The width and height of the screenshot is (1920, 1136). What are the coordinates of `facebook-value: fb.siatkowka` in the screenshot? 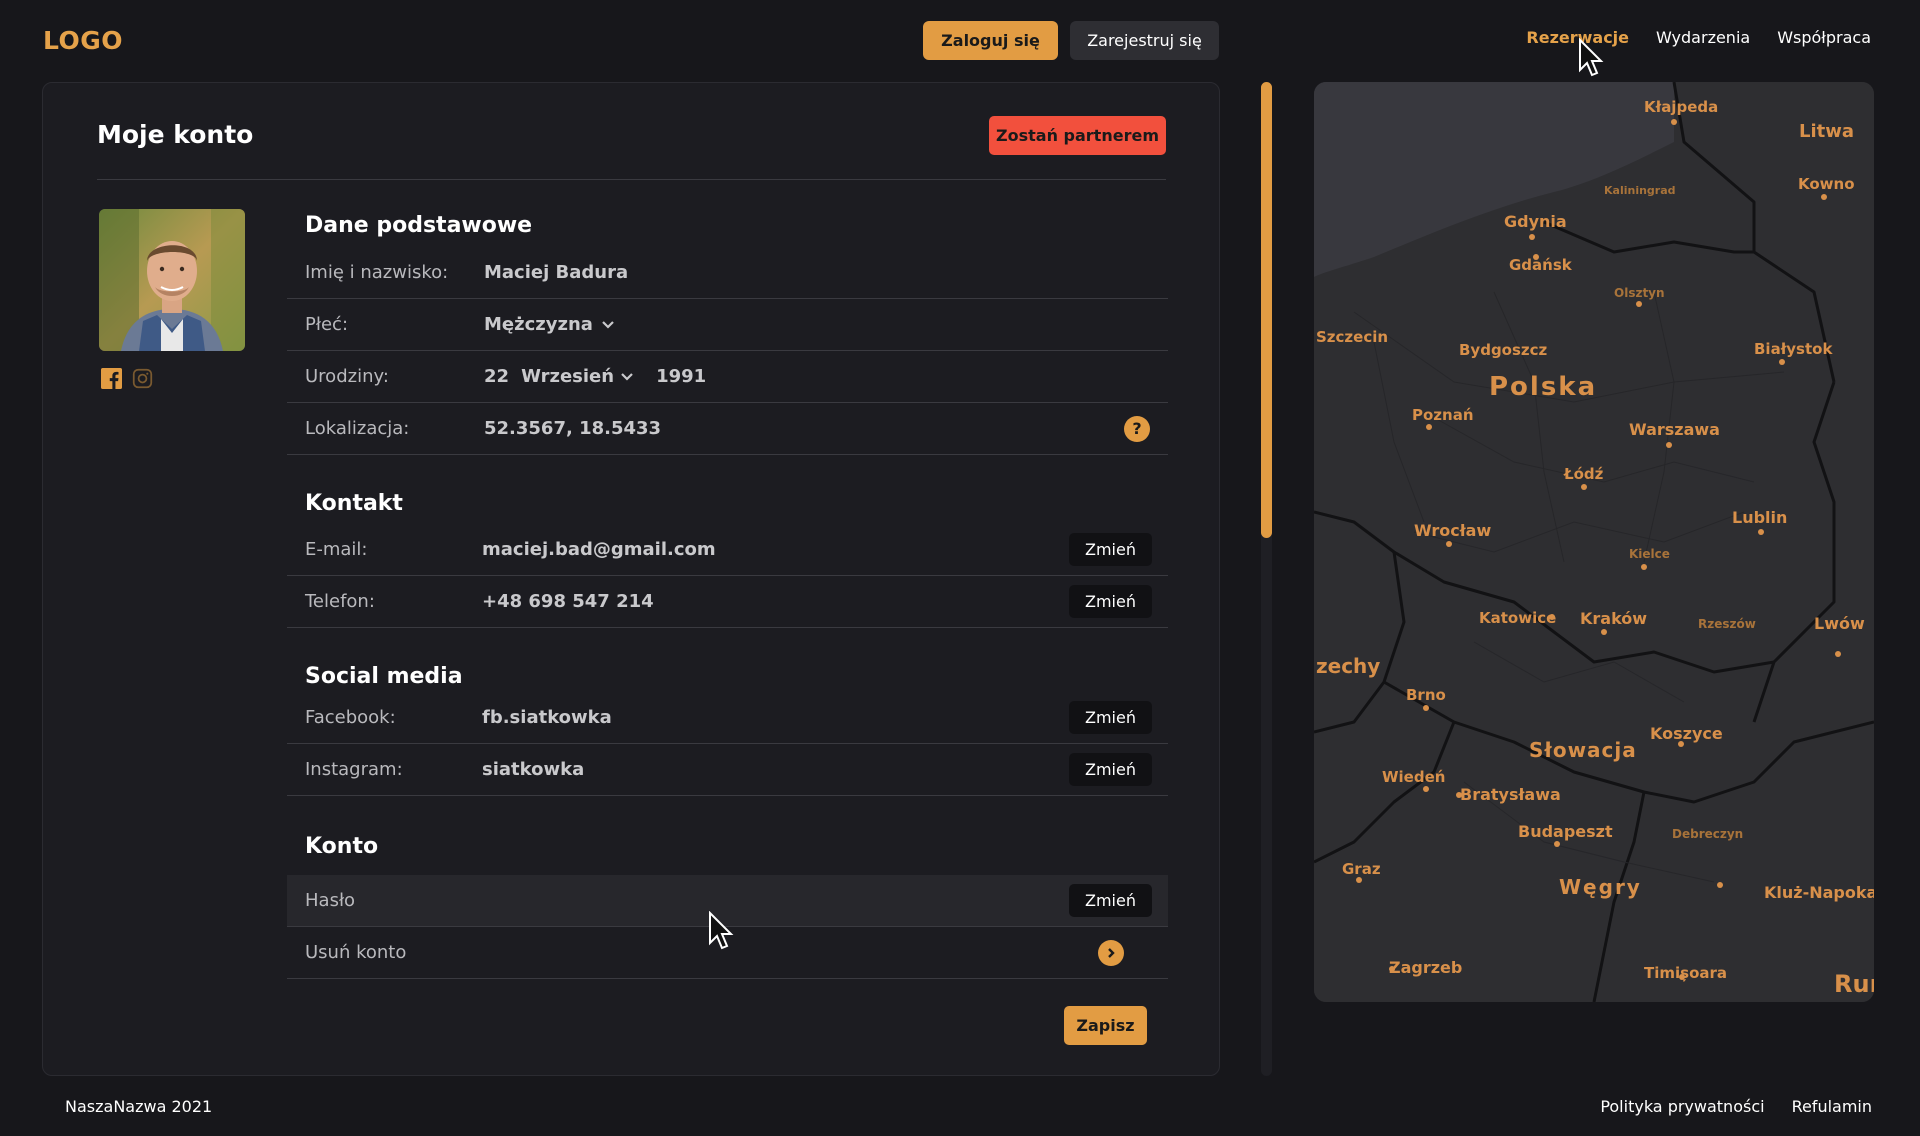 It's located at (547, 717).